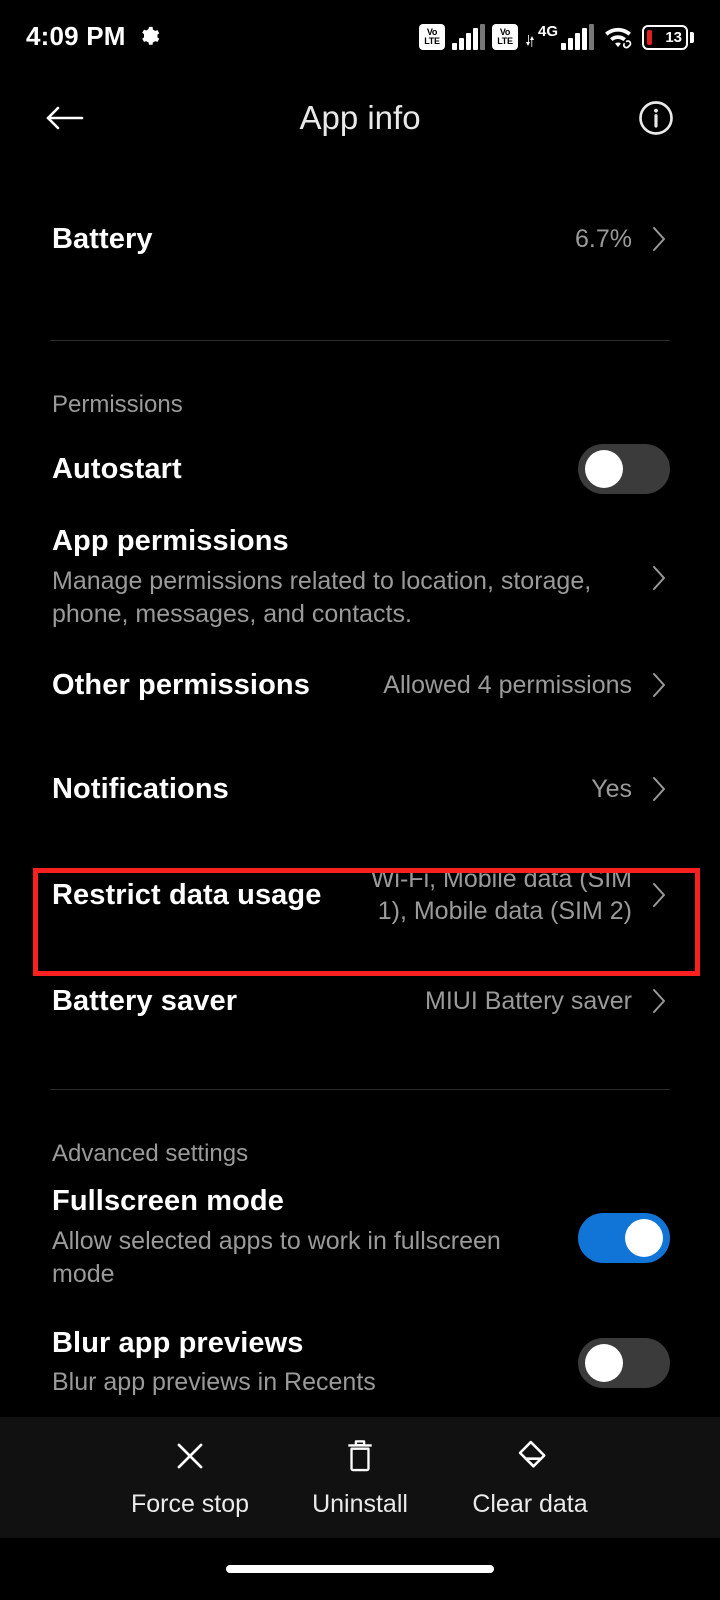 This screenshot has height=1600, width=720. What do you see at coordinates (190, 1477) in the screenshot?
I see `force-stop-button: Force stop` at bounding box center [190, 1477].